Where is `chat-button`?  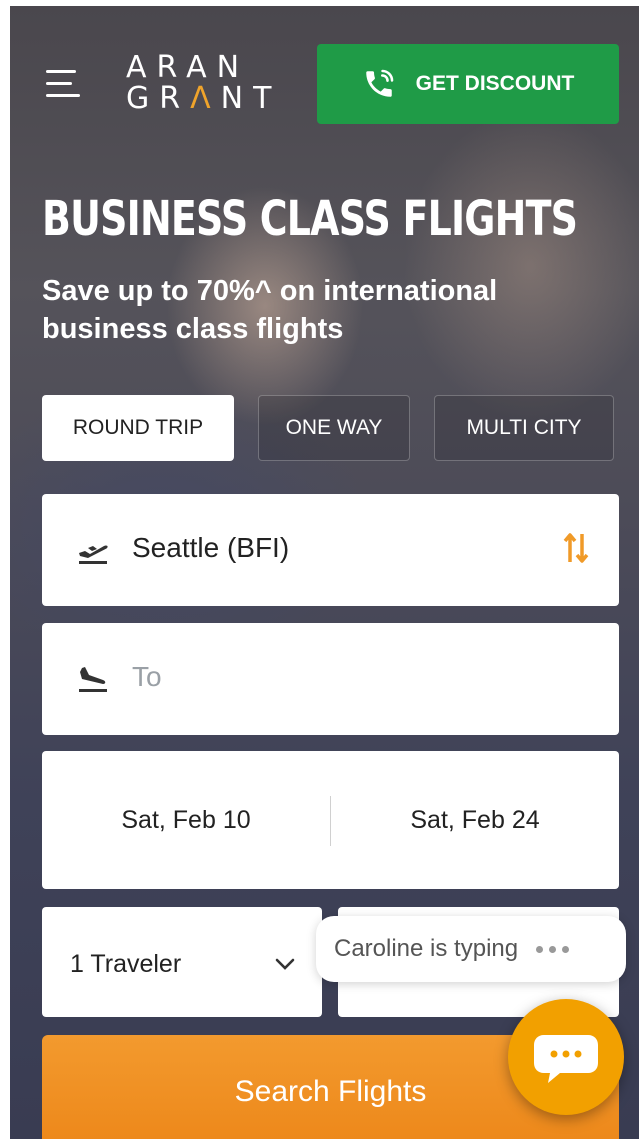
chat-button is located at coordinates (566, 1057).